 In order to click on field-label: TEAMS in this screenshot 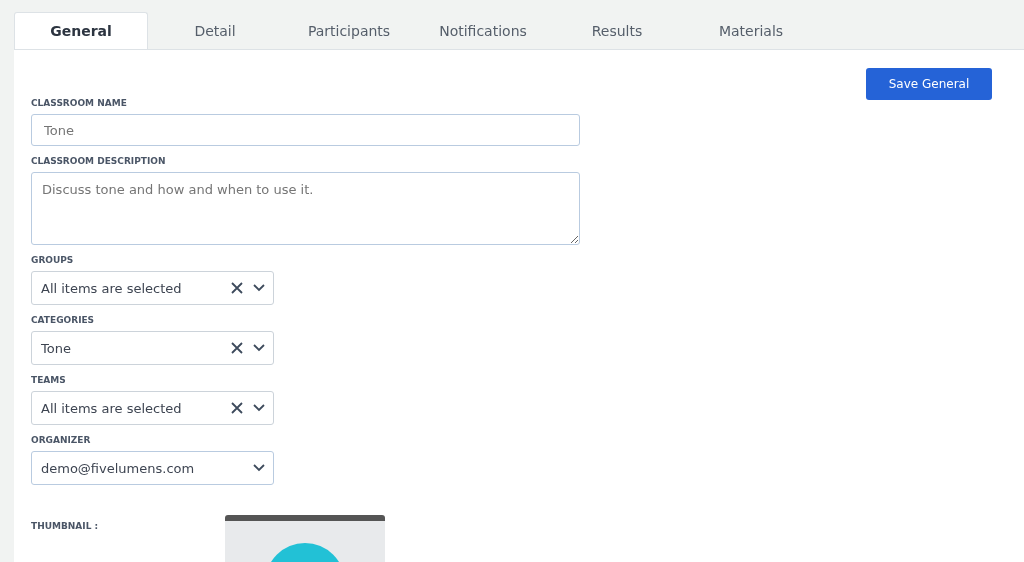, I will do `click(49, 380)`.